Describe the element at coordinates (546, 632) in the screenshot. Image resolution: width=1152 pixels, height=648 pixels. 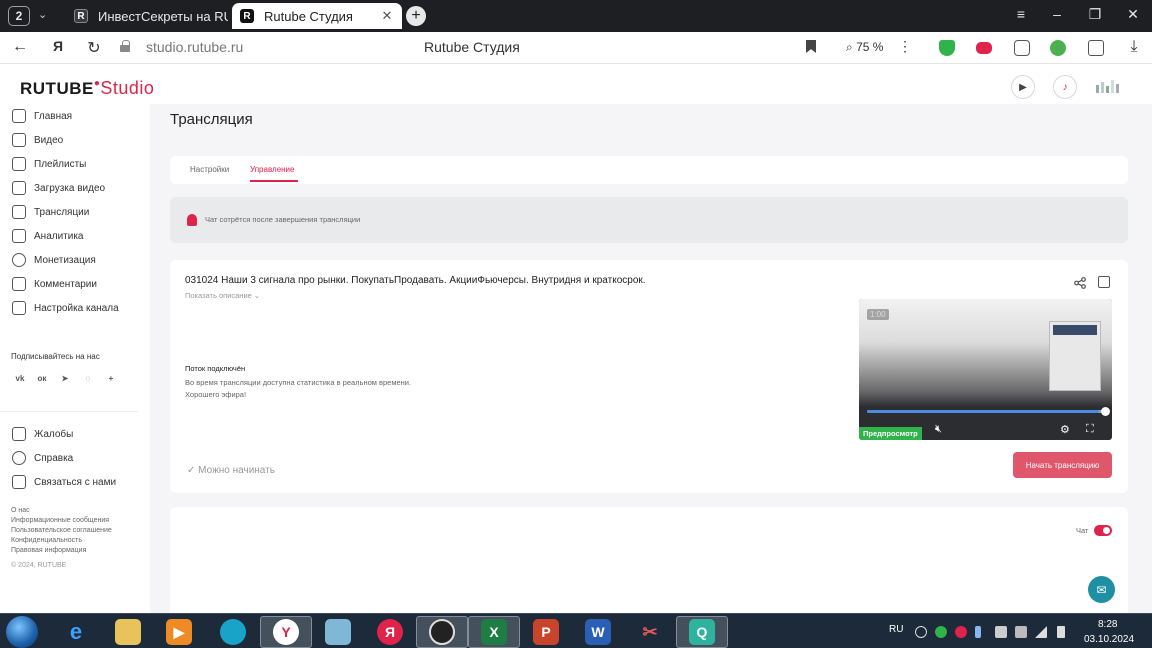
I see `powerpoint-icon: P` at that location.